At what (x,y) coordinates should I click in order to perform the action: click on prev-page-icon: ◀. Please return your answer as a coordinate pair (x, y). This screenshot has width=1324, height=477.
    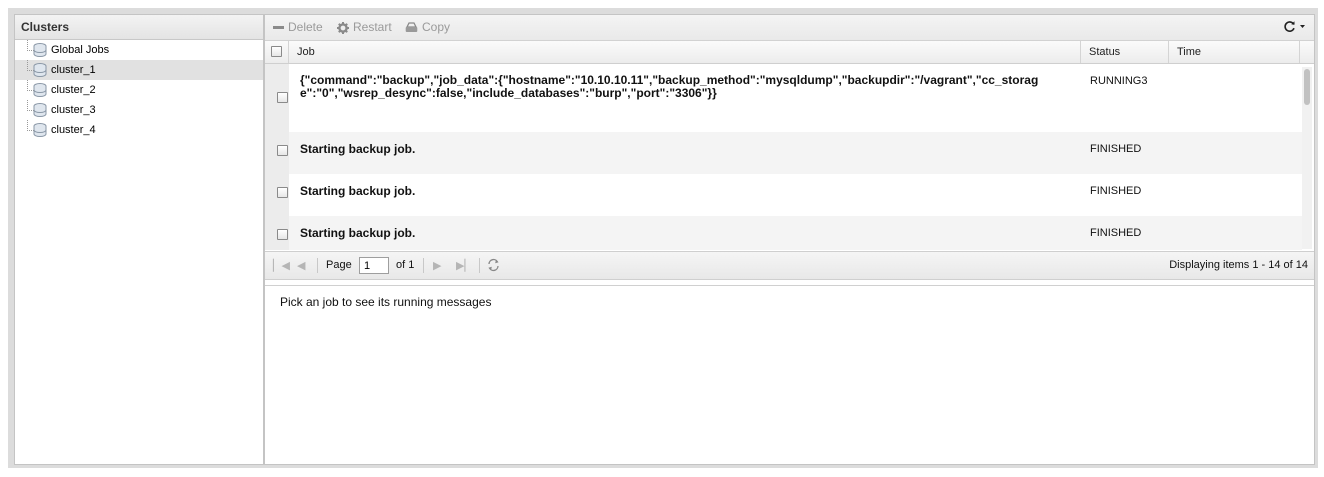
    Looking at the image, I should click on (301, 265).